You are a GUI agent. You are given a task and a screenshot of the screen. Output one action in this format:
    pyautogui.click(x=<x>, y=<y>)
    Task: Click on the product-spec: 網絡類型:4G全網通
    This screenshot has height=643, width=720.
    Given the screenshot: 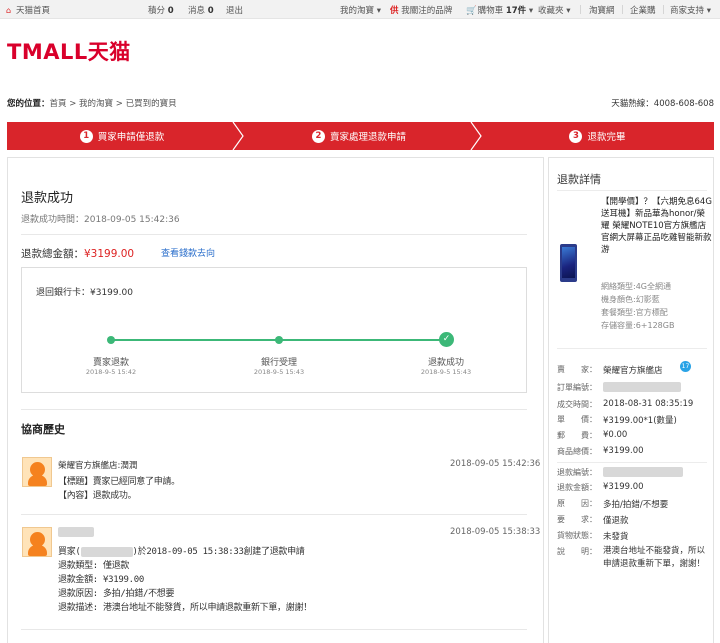 What is the action you would take?
    pyautogui.click(x=636, y=286)
    